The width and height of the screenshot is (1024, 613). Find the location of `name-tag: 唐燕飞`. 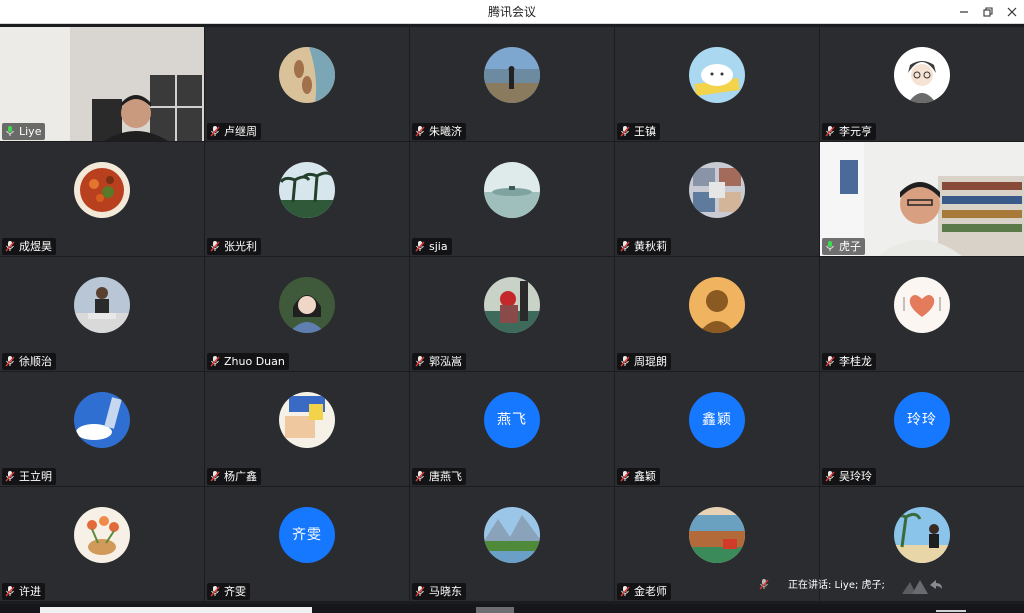

name-tag: 唐燕飞 is located at coordinates (439, 476).